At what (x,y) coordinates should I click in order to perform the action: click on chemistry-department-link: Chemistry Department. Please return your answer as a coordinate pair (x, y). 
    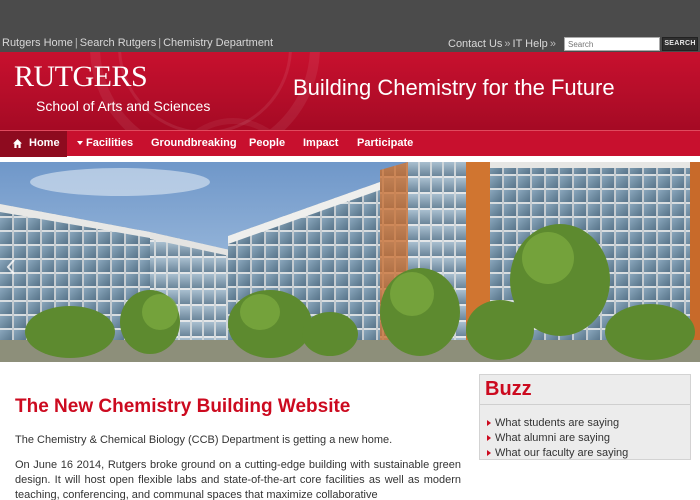
    Looking at the image, I should click on (218, 43).